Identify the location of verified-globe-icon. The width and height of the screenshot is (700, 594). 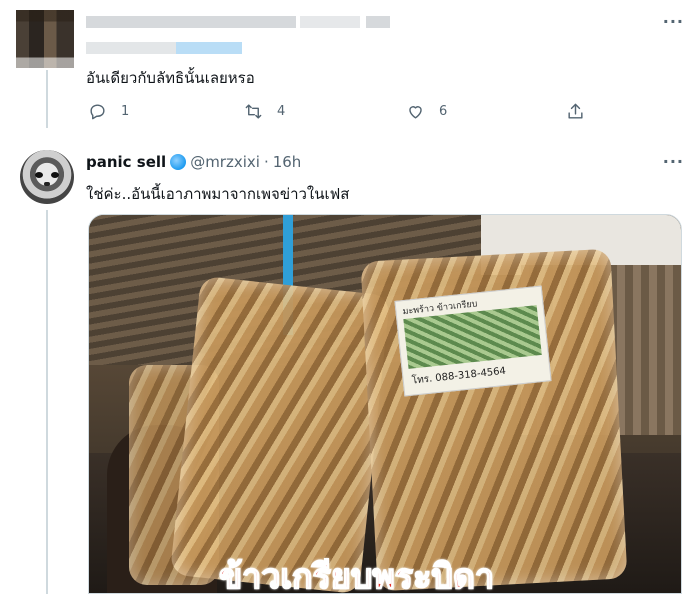
(178, 162).